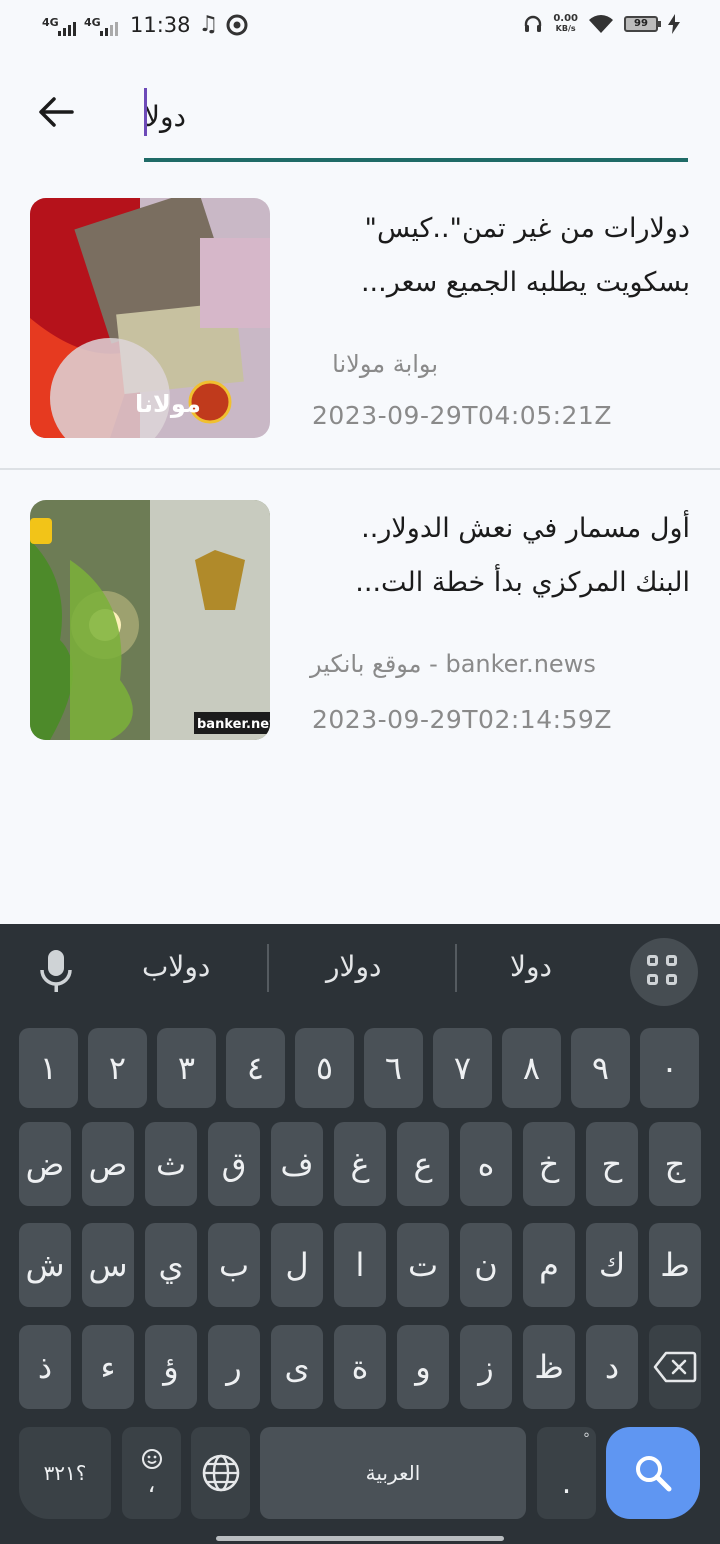 This screenshot has height=1544, width=720. I want to click on key: ٥, so click(324, 1068).